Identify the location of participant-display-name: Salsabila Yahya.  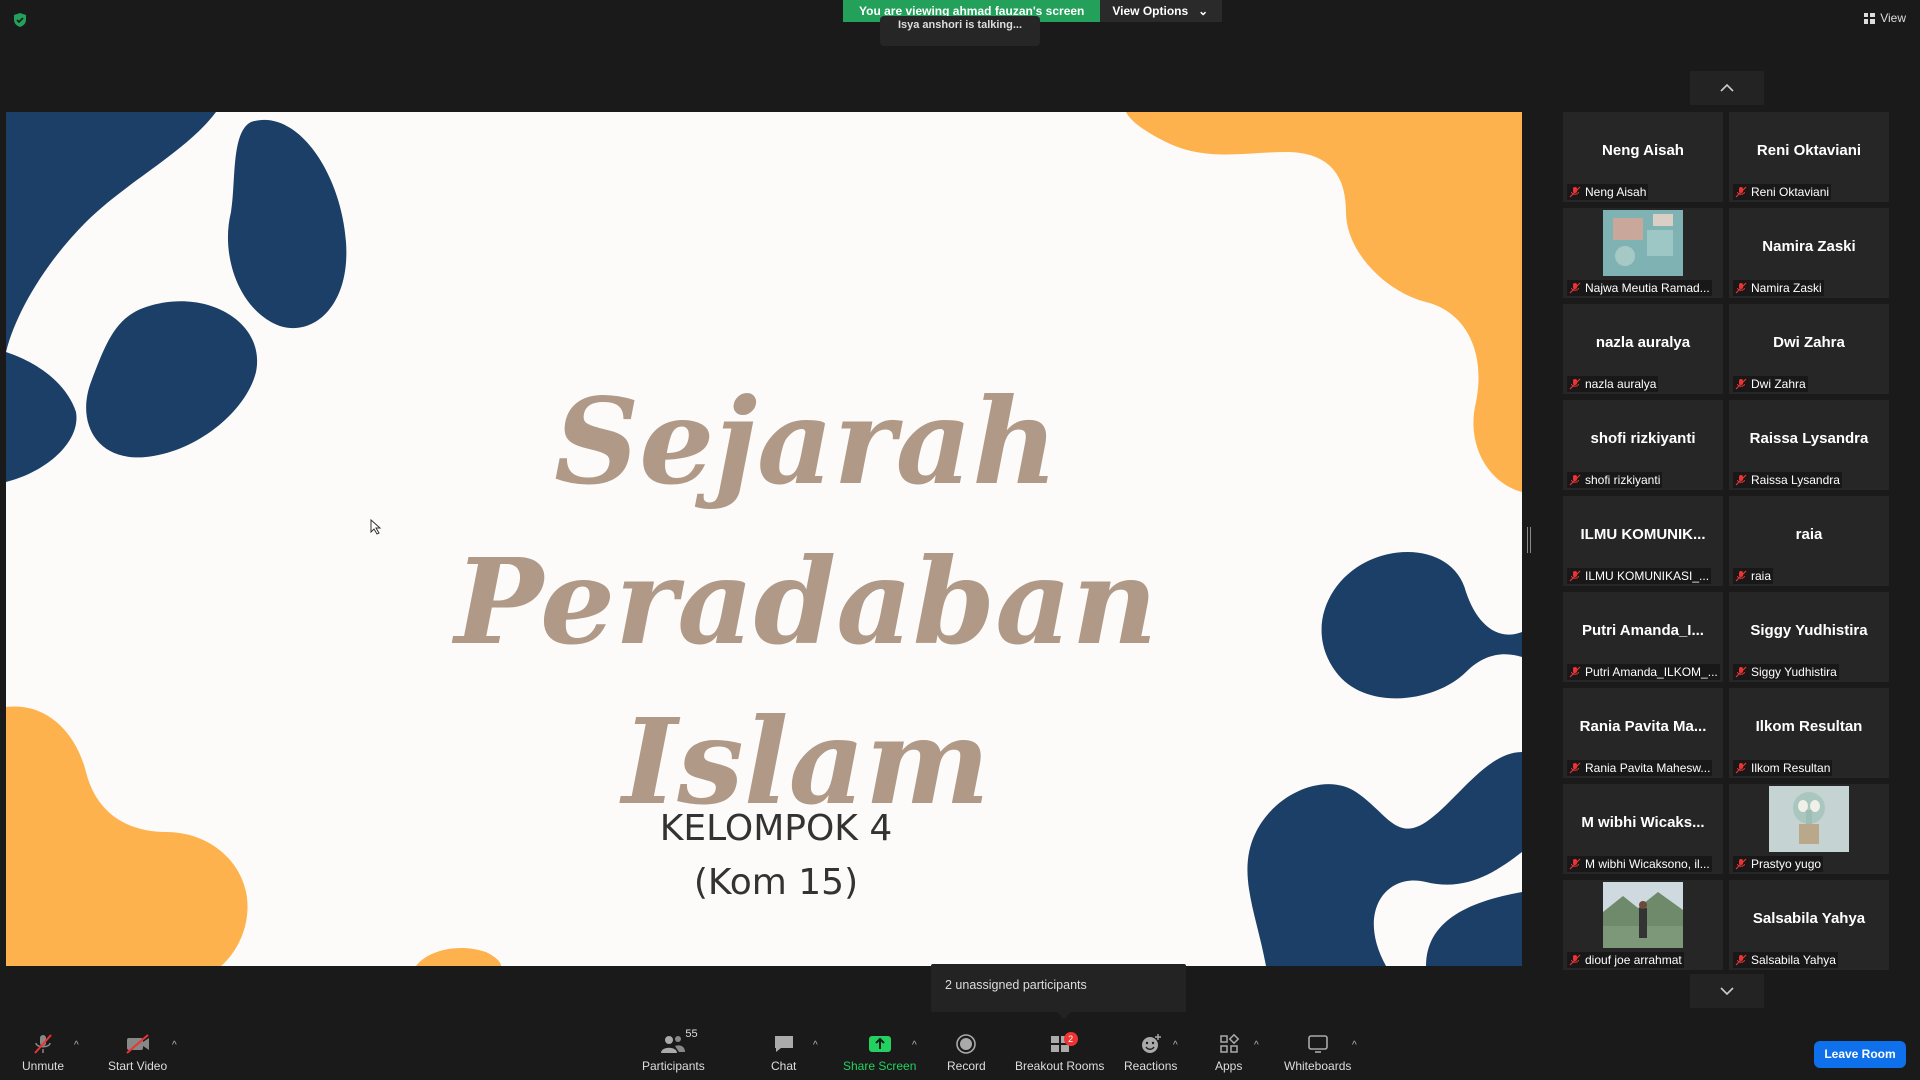
(1809, 918).